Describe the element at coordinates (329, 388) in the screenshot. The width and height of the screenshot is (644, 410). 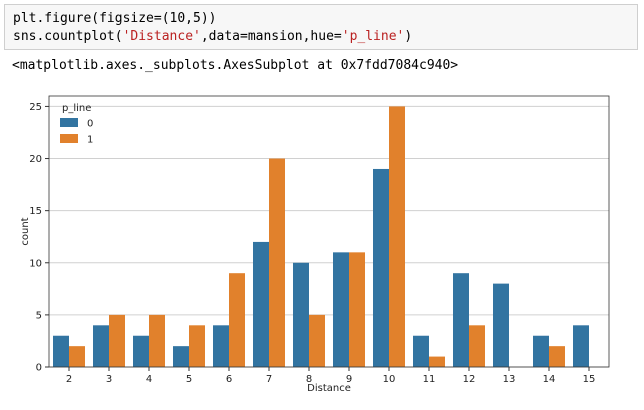
I see `x-axis-label: Distance` at that location.